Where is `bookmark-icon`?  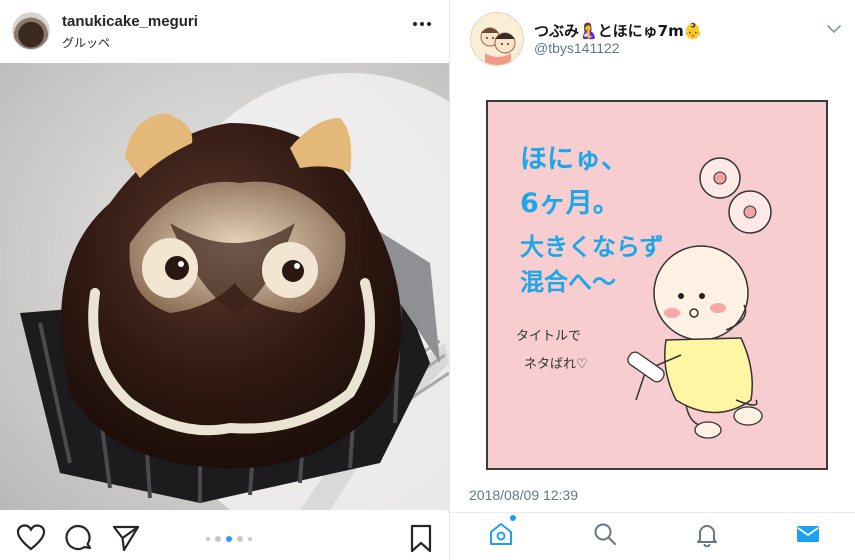
bookmark-icon is located at coordinates (421, 538).